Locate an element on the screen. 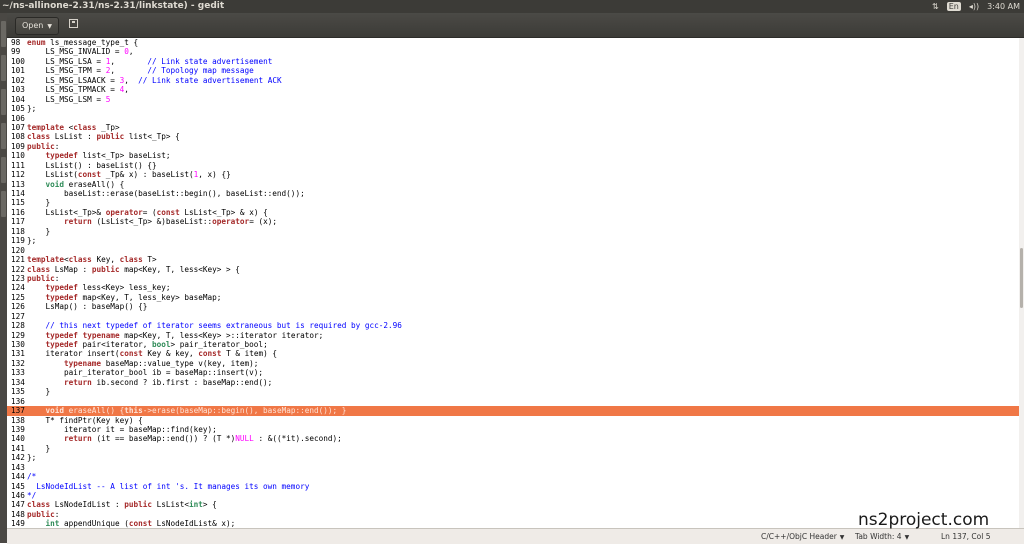  clock: 3:40 AM is located at coordinates (1003, 6).